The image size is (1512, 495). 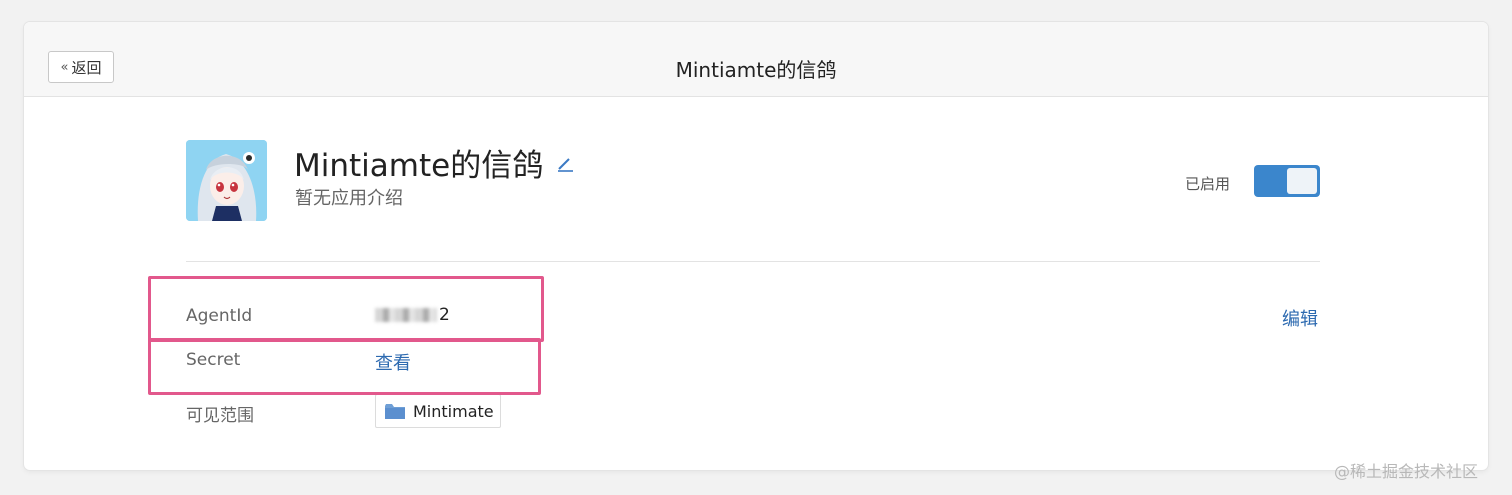 What do you see at coordinates (753, 261) in the screenshot?
I see `divider` at bounding box center [753, 261].